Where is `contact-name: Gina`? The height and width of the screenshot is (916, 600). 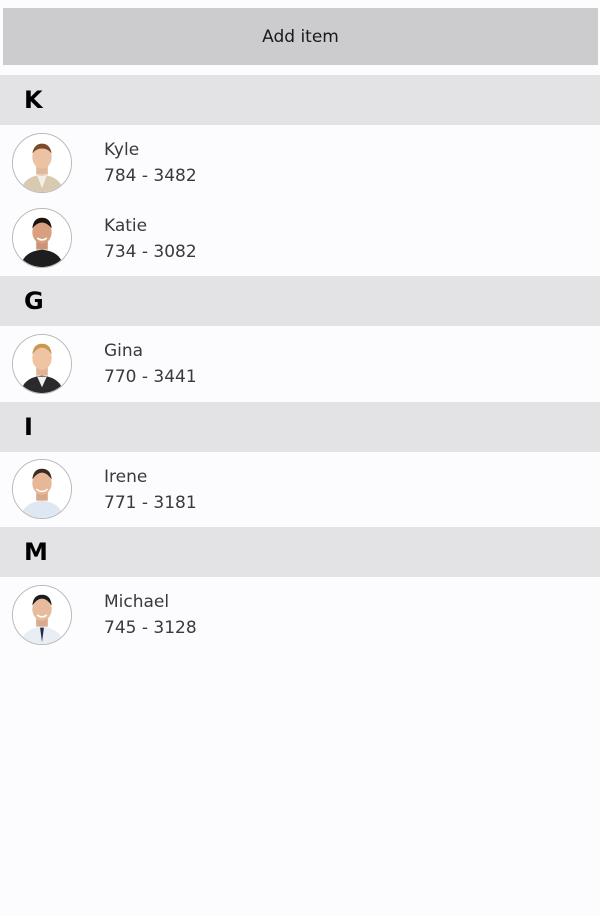 contact-name: Gina is located at coordinates (124, 351).